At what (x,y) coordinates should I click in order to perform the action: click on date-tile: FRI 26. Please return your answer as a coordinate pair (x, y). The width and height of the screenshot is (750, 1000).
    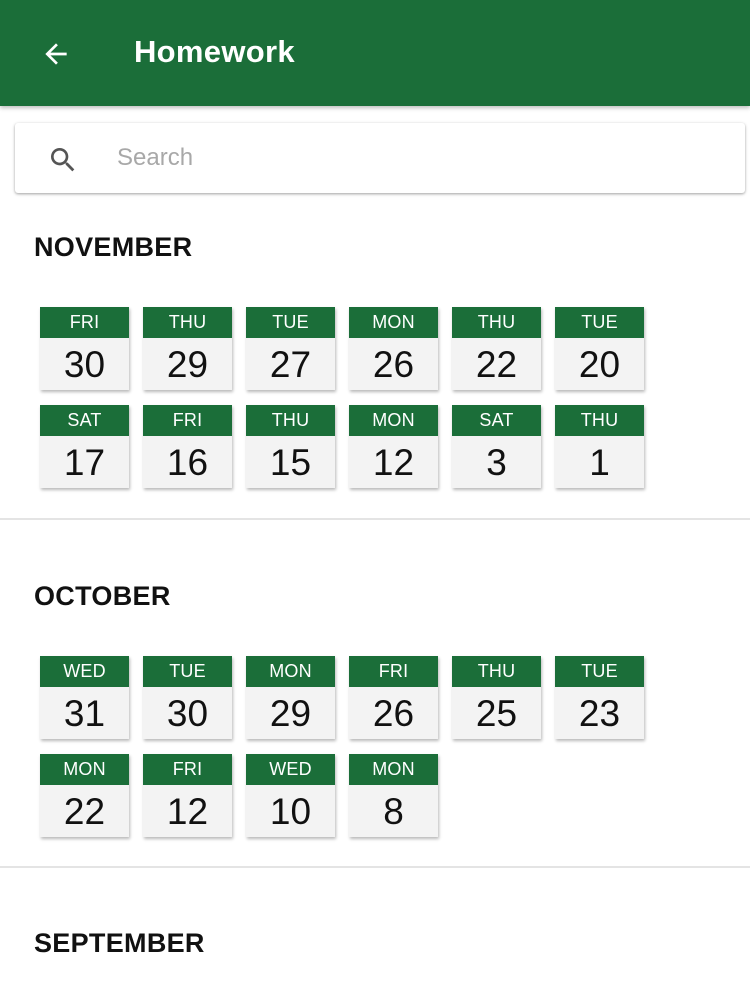
    Looking at the image, I should click on (393, 697).